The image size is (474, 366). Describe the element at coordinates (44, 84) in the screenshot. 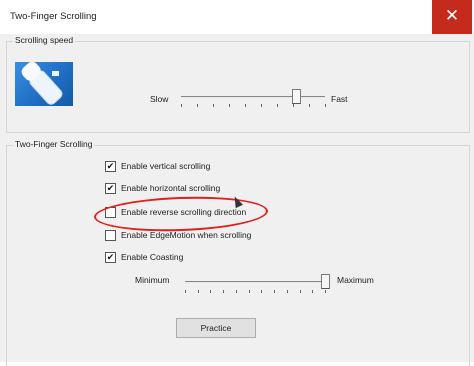

I see `two-finger-scroll-icon` at that location.